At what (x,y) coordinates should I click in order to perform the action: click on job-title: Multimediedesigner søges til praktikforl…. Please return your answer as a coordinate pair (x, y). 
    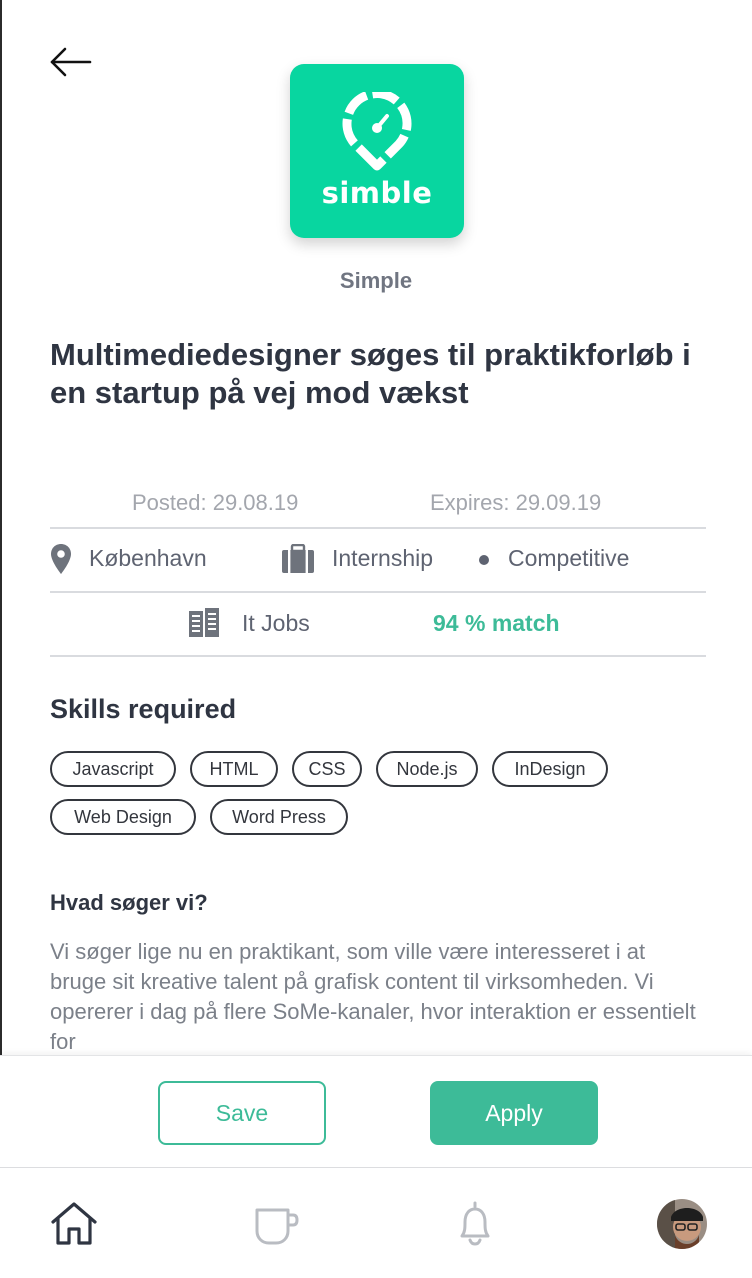
    Looking at the image, I should click on (370, 373).